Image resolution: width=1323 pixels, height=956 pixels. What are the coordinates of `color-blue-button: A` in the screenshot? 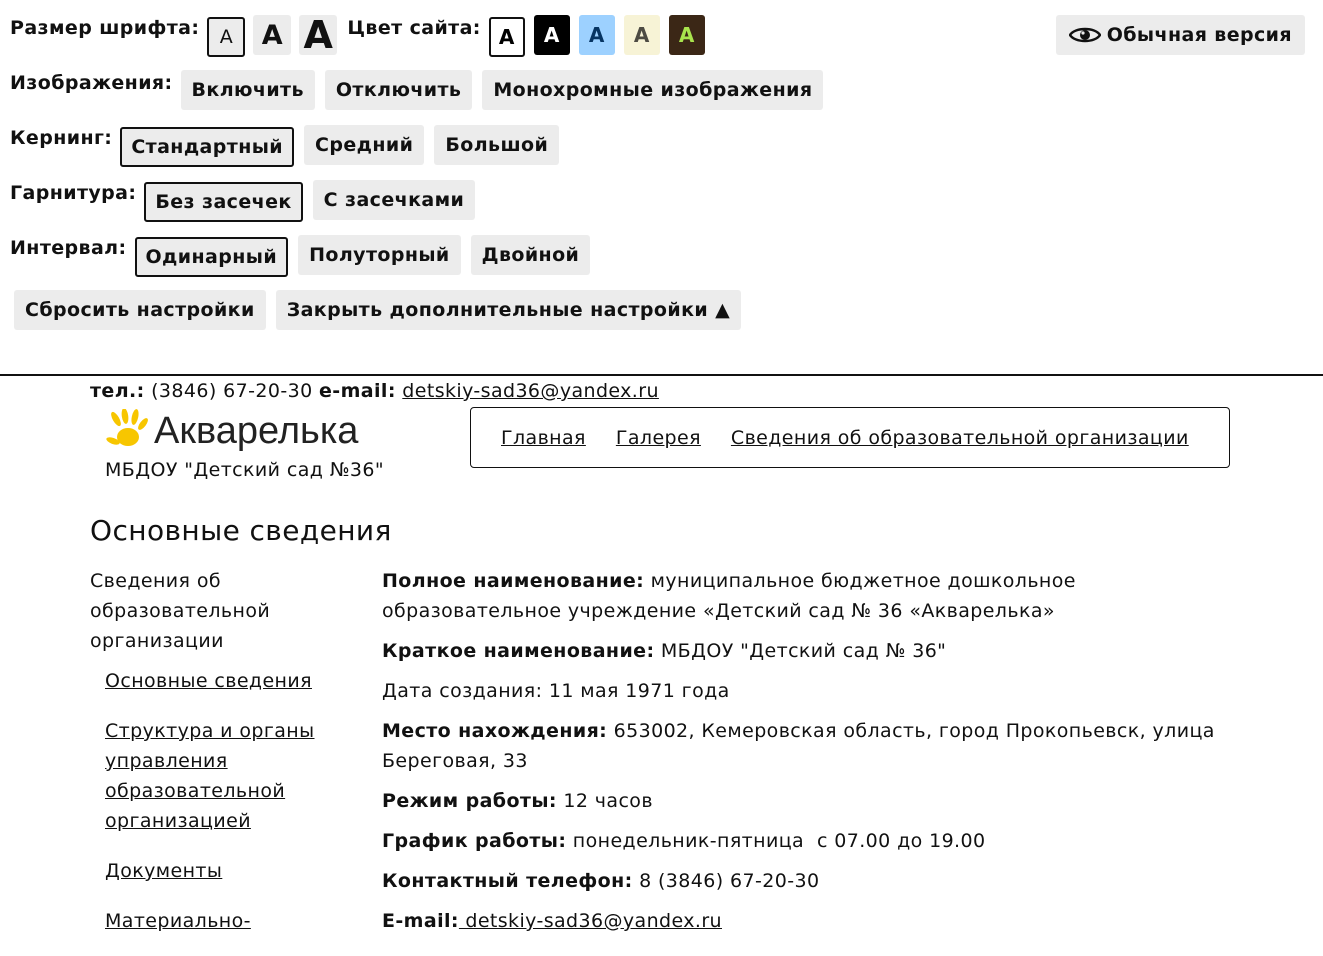 It's located at (596, 35).